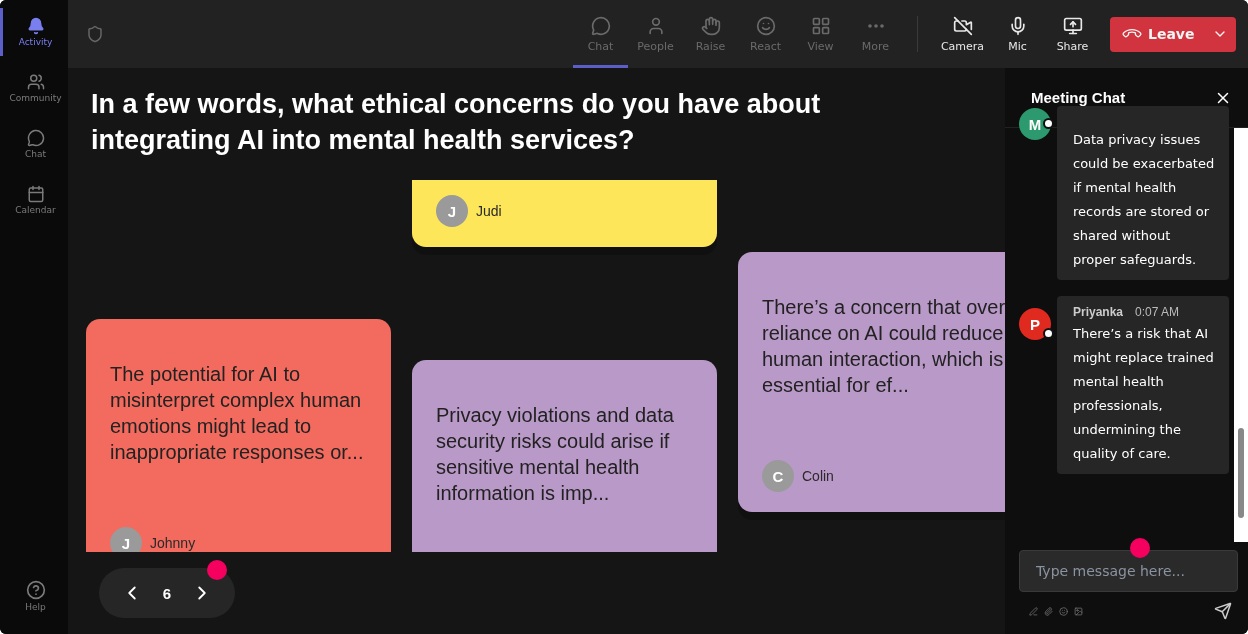 This screenshot has height=634, width=1248. Describe the element at coordinates (173, 543) in the screenshot. I see `author-name: Johnny` at that location.